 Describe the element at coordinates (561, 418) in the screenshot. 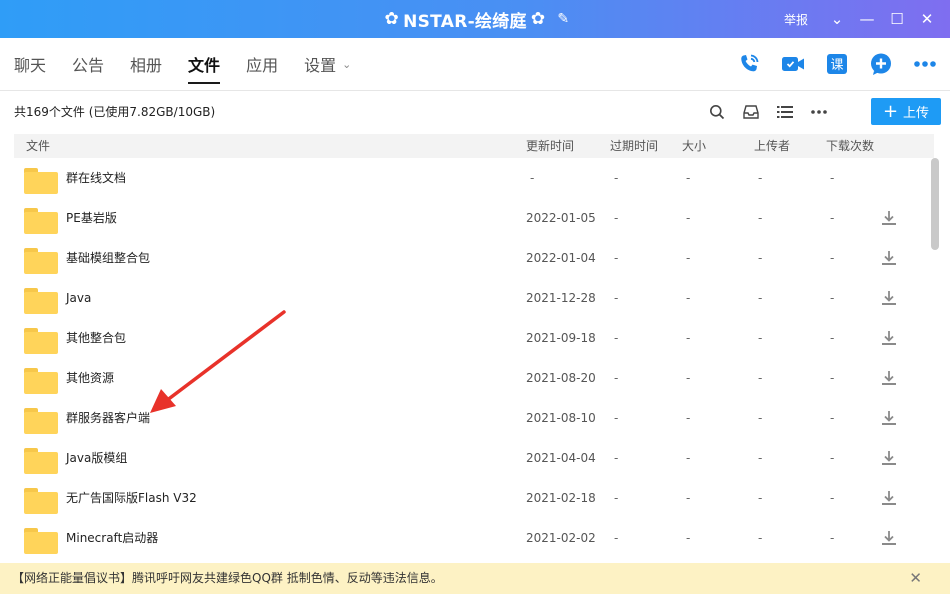

I see `updated-time: 2021-08-10` at that location.